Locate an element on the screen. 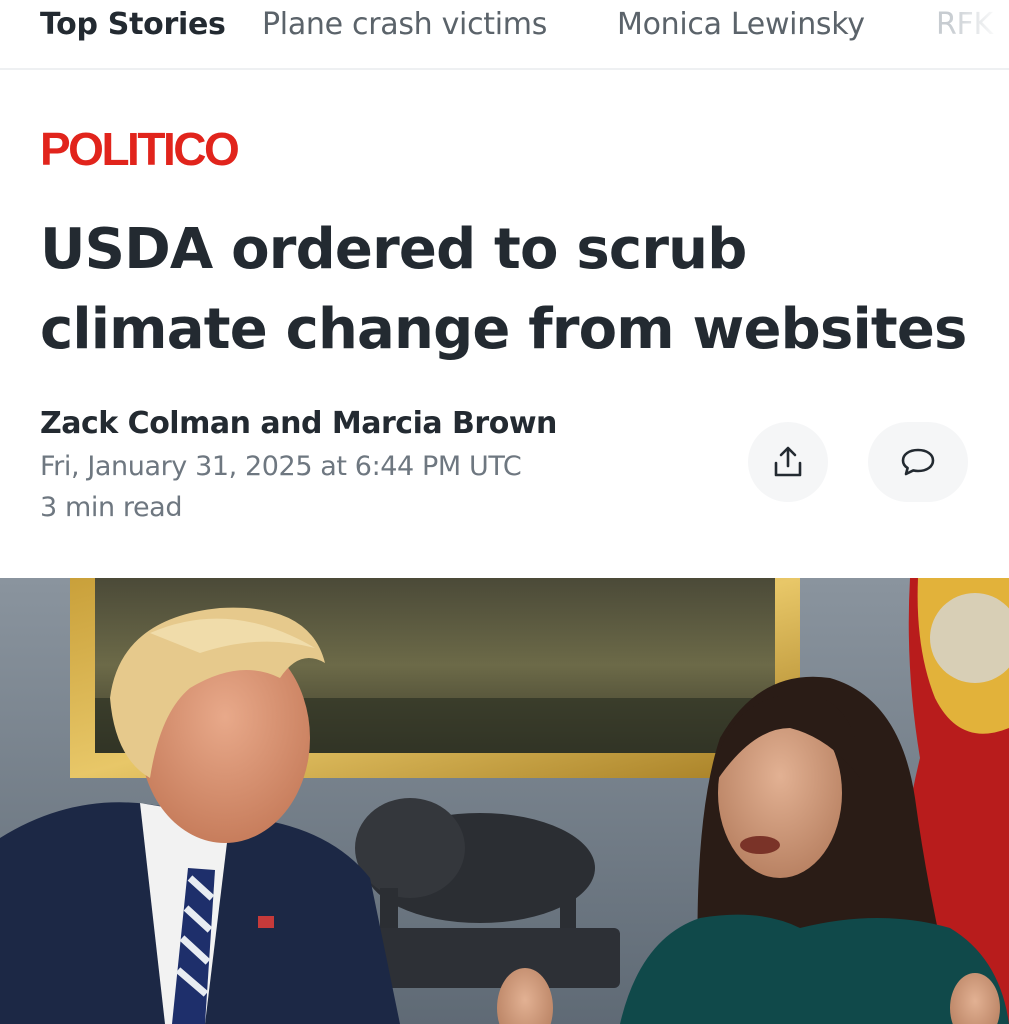  tab-monica-lewinsky: Monica Lewinsky is located at coordinates (741, 25).